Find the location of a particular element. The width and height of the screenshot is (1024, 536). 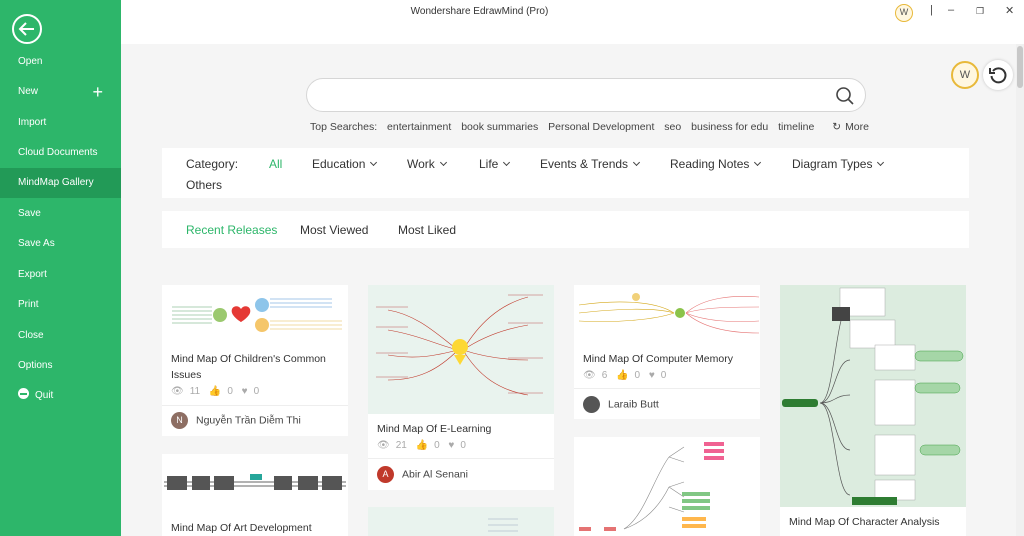

category-others: Others is located at coordinates (204, 185).